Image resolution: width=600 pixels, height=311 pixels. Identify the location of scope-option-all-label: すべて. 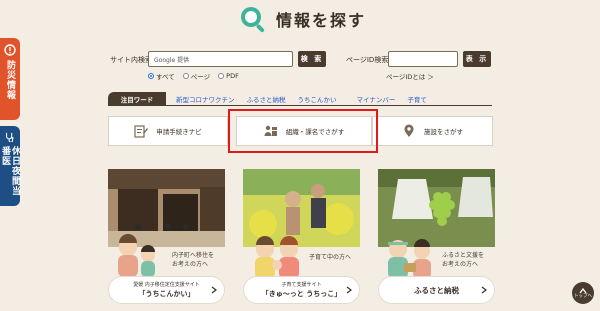
(165, 77).